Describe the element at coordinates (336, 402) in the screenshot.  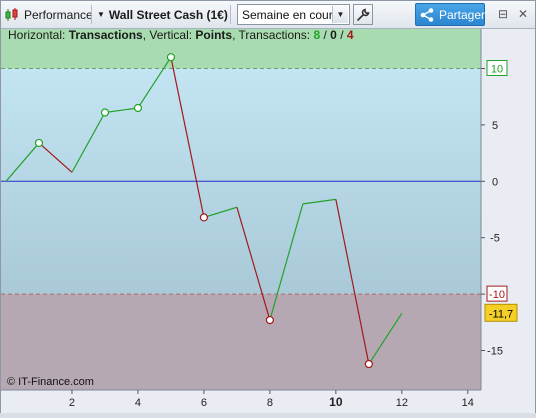
I see `x-tick-label: 10` at that location.